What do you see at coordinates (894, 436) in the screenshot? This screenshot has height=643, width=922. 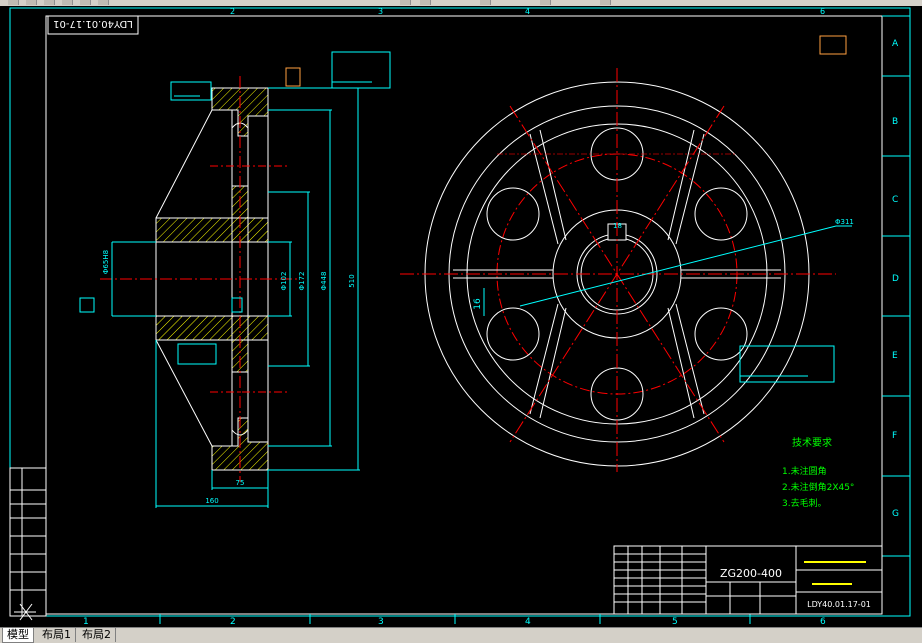 I see `row-label: F` at bounding box center [894, 436].